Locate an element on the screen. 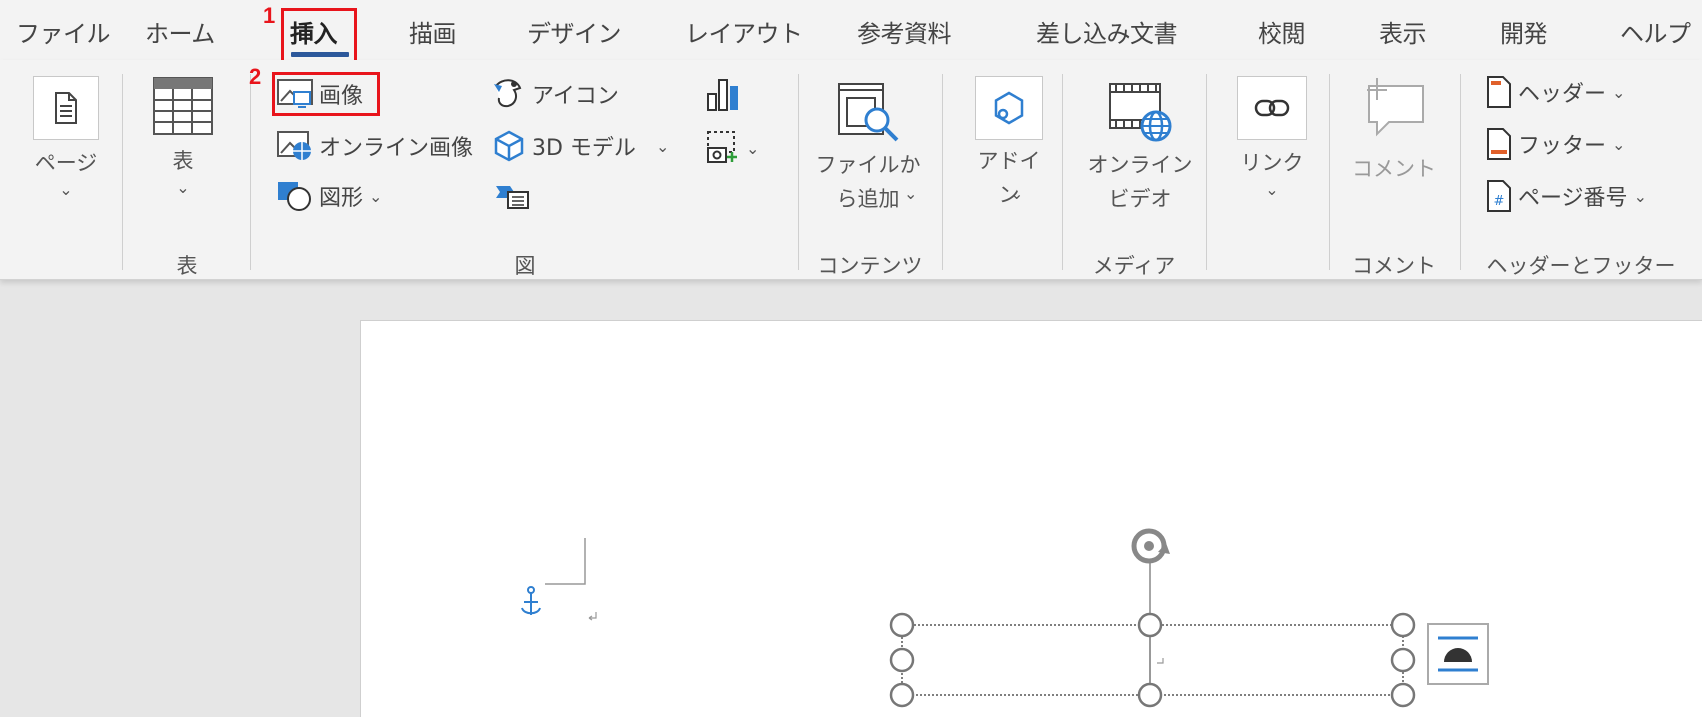  margin-corner-mark is located at coordinates (565, 561).